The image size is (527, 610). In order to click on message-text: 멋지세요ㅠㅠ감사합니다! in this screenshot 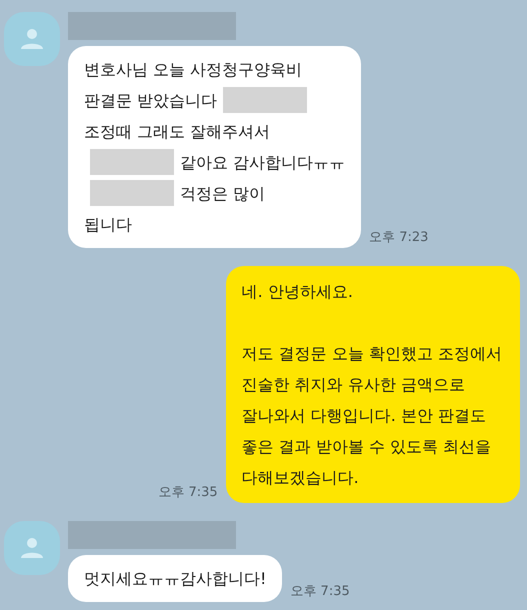, I will do `click(175, 579)`.